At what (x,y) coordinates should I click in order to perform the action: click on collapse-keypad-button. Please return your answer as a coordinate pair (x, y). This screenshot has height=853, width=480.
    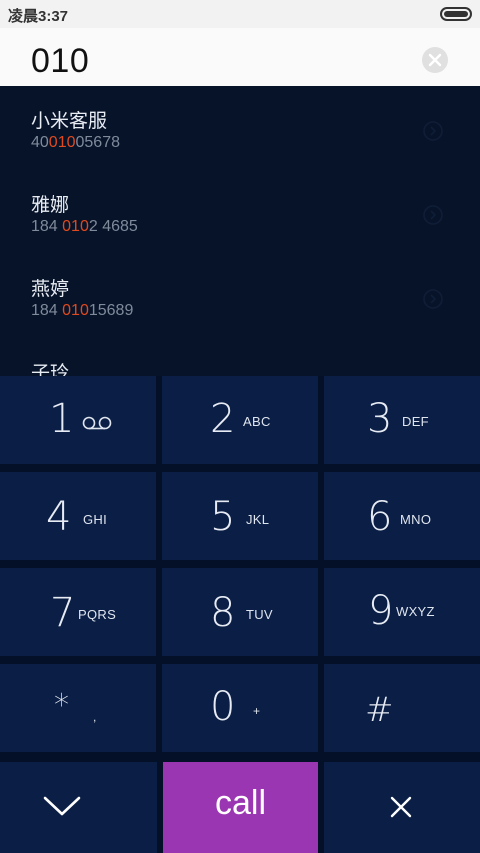
    Looking at the image, I should click on (78, 807).